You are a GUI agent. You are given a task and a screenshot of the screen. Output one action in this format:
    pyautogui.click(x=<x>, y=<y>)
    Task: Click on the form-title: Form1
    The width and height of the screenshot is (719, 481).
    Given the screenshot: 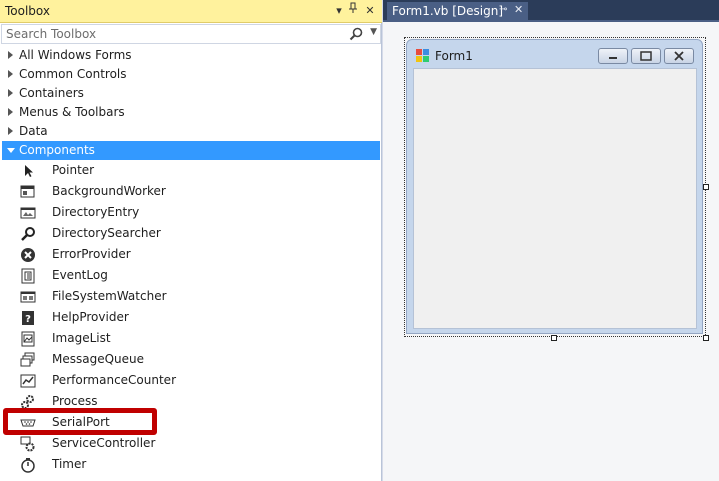 What is the action you would take?
    pyautogui.click(x=454, y=56)
    